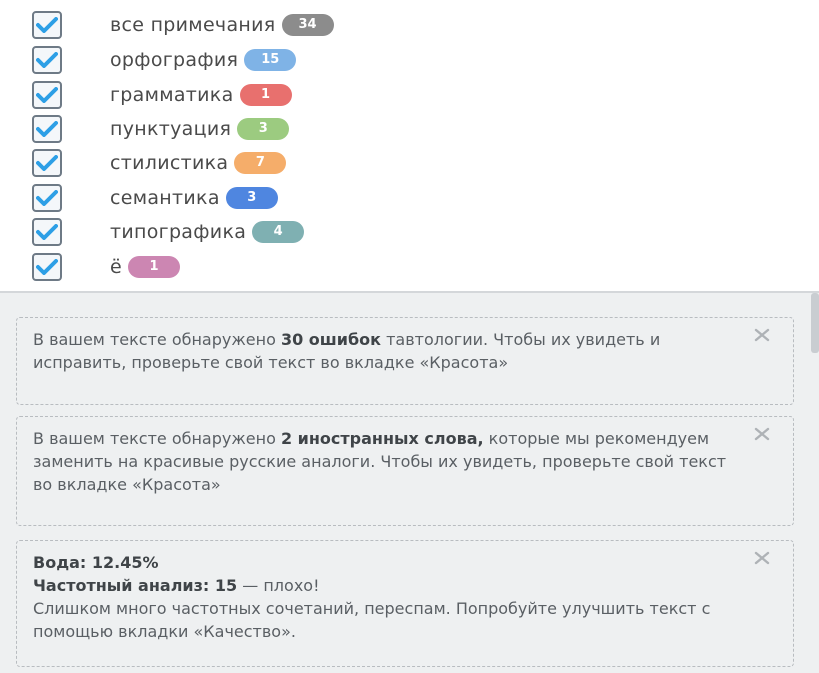 The width and height of the screenshot is (819, 673). I want to click on filter-row-typography: типографика 4, so click(168, 232).